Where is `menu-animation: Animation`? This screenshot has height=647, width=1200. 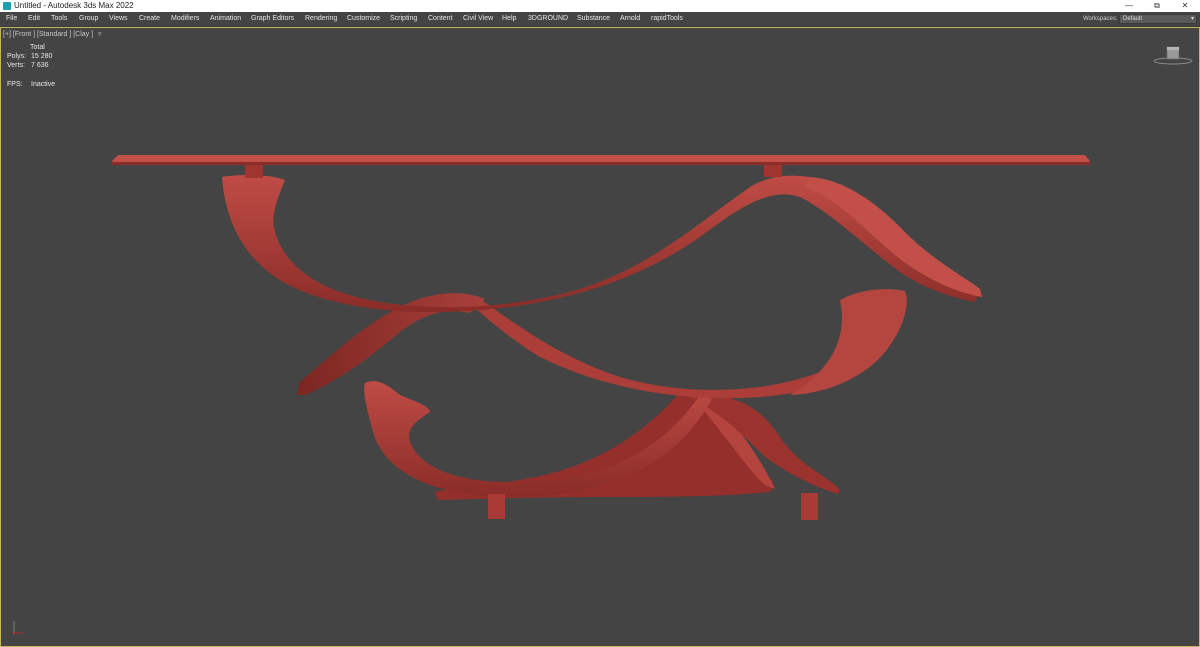
menu-animation: Animation is located at coordinates (225, 19).